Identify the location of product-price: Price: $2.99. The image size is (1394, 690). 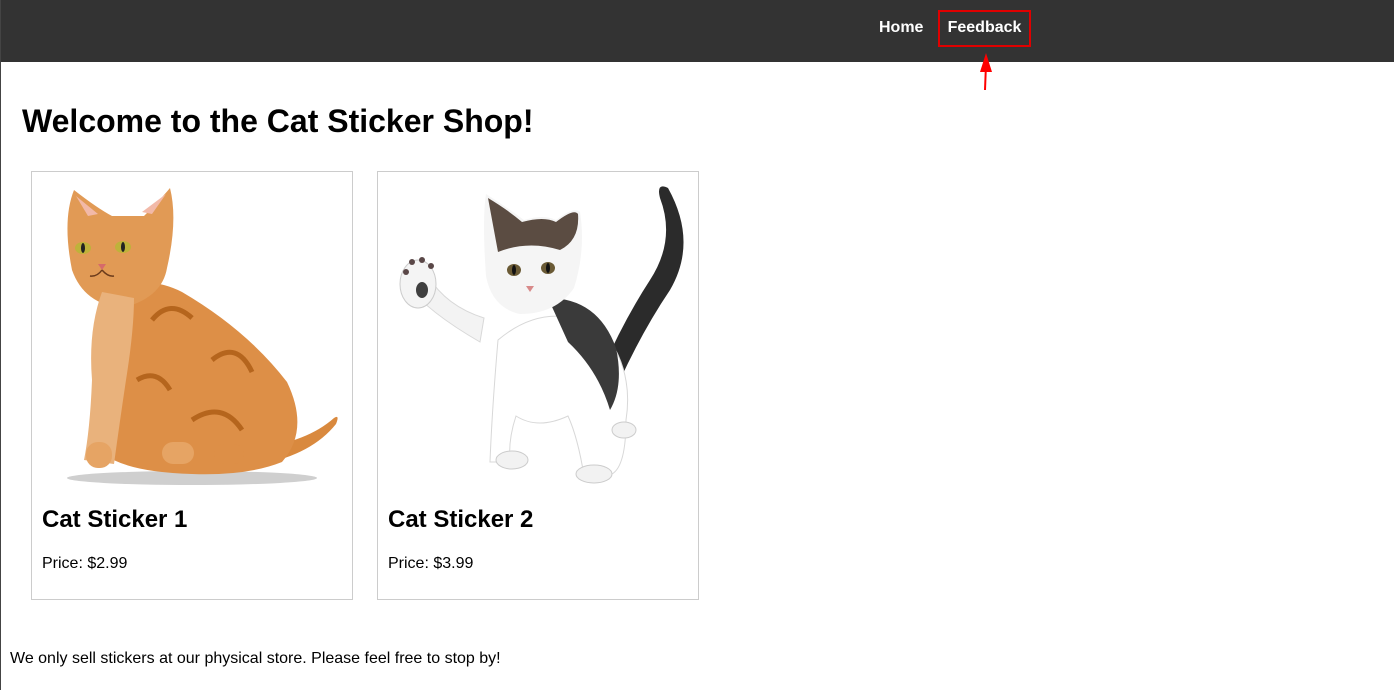
(85, 563).